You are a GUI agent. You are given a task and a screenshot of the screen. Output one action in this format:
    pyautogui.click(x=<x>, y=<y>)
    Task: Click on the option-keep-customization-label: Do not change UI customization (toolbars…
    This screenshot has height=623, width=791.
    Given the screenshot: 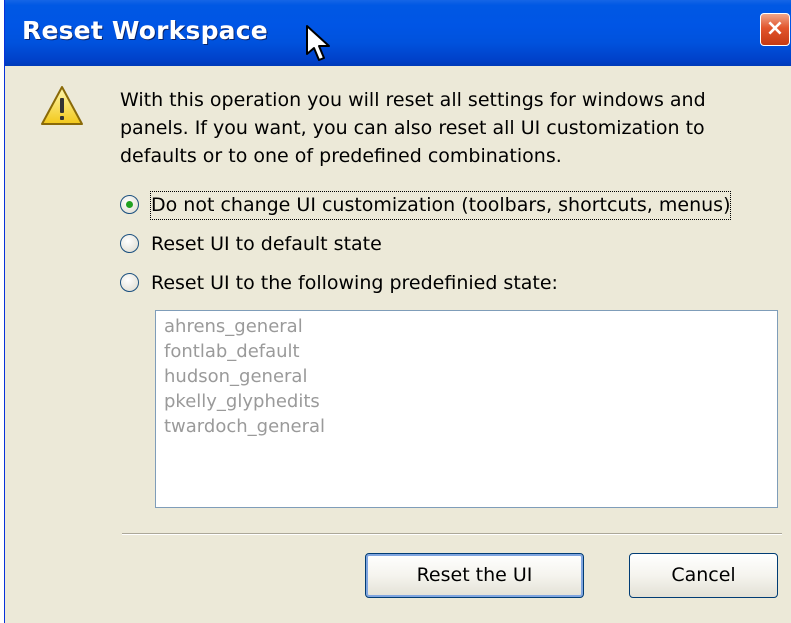 What is the action you would take?
    pyautogui.click(x=440, y=205)
    